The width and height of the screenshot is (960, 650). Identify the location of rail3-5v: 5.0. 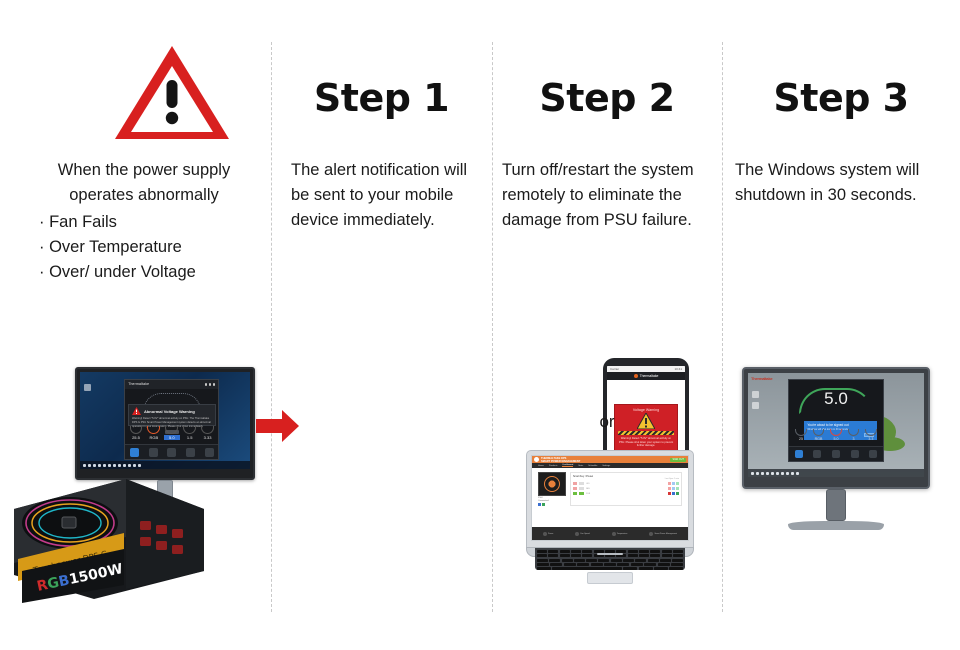
(836, 435).